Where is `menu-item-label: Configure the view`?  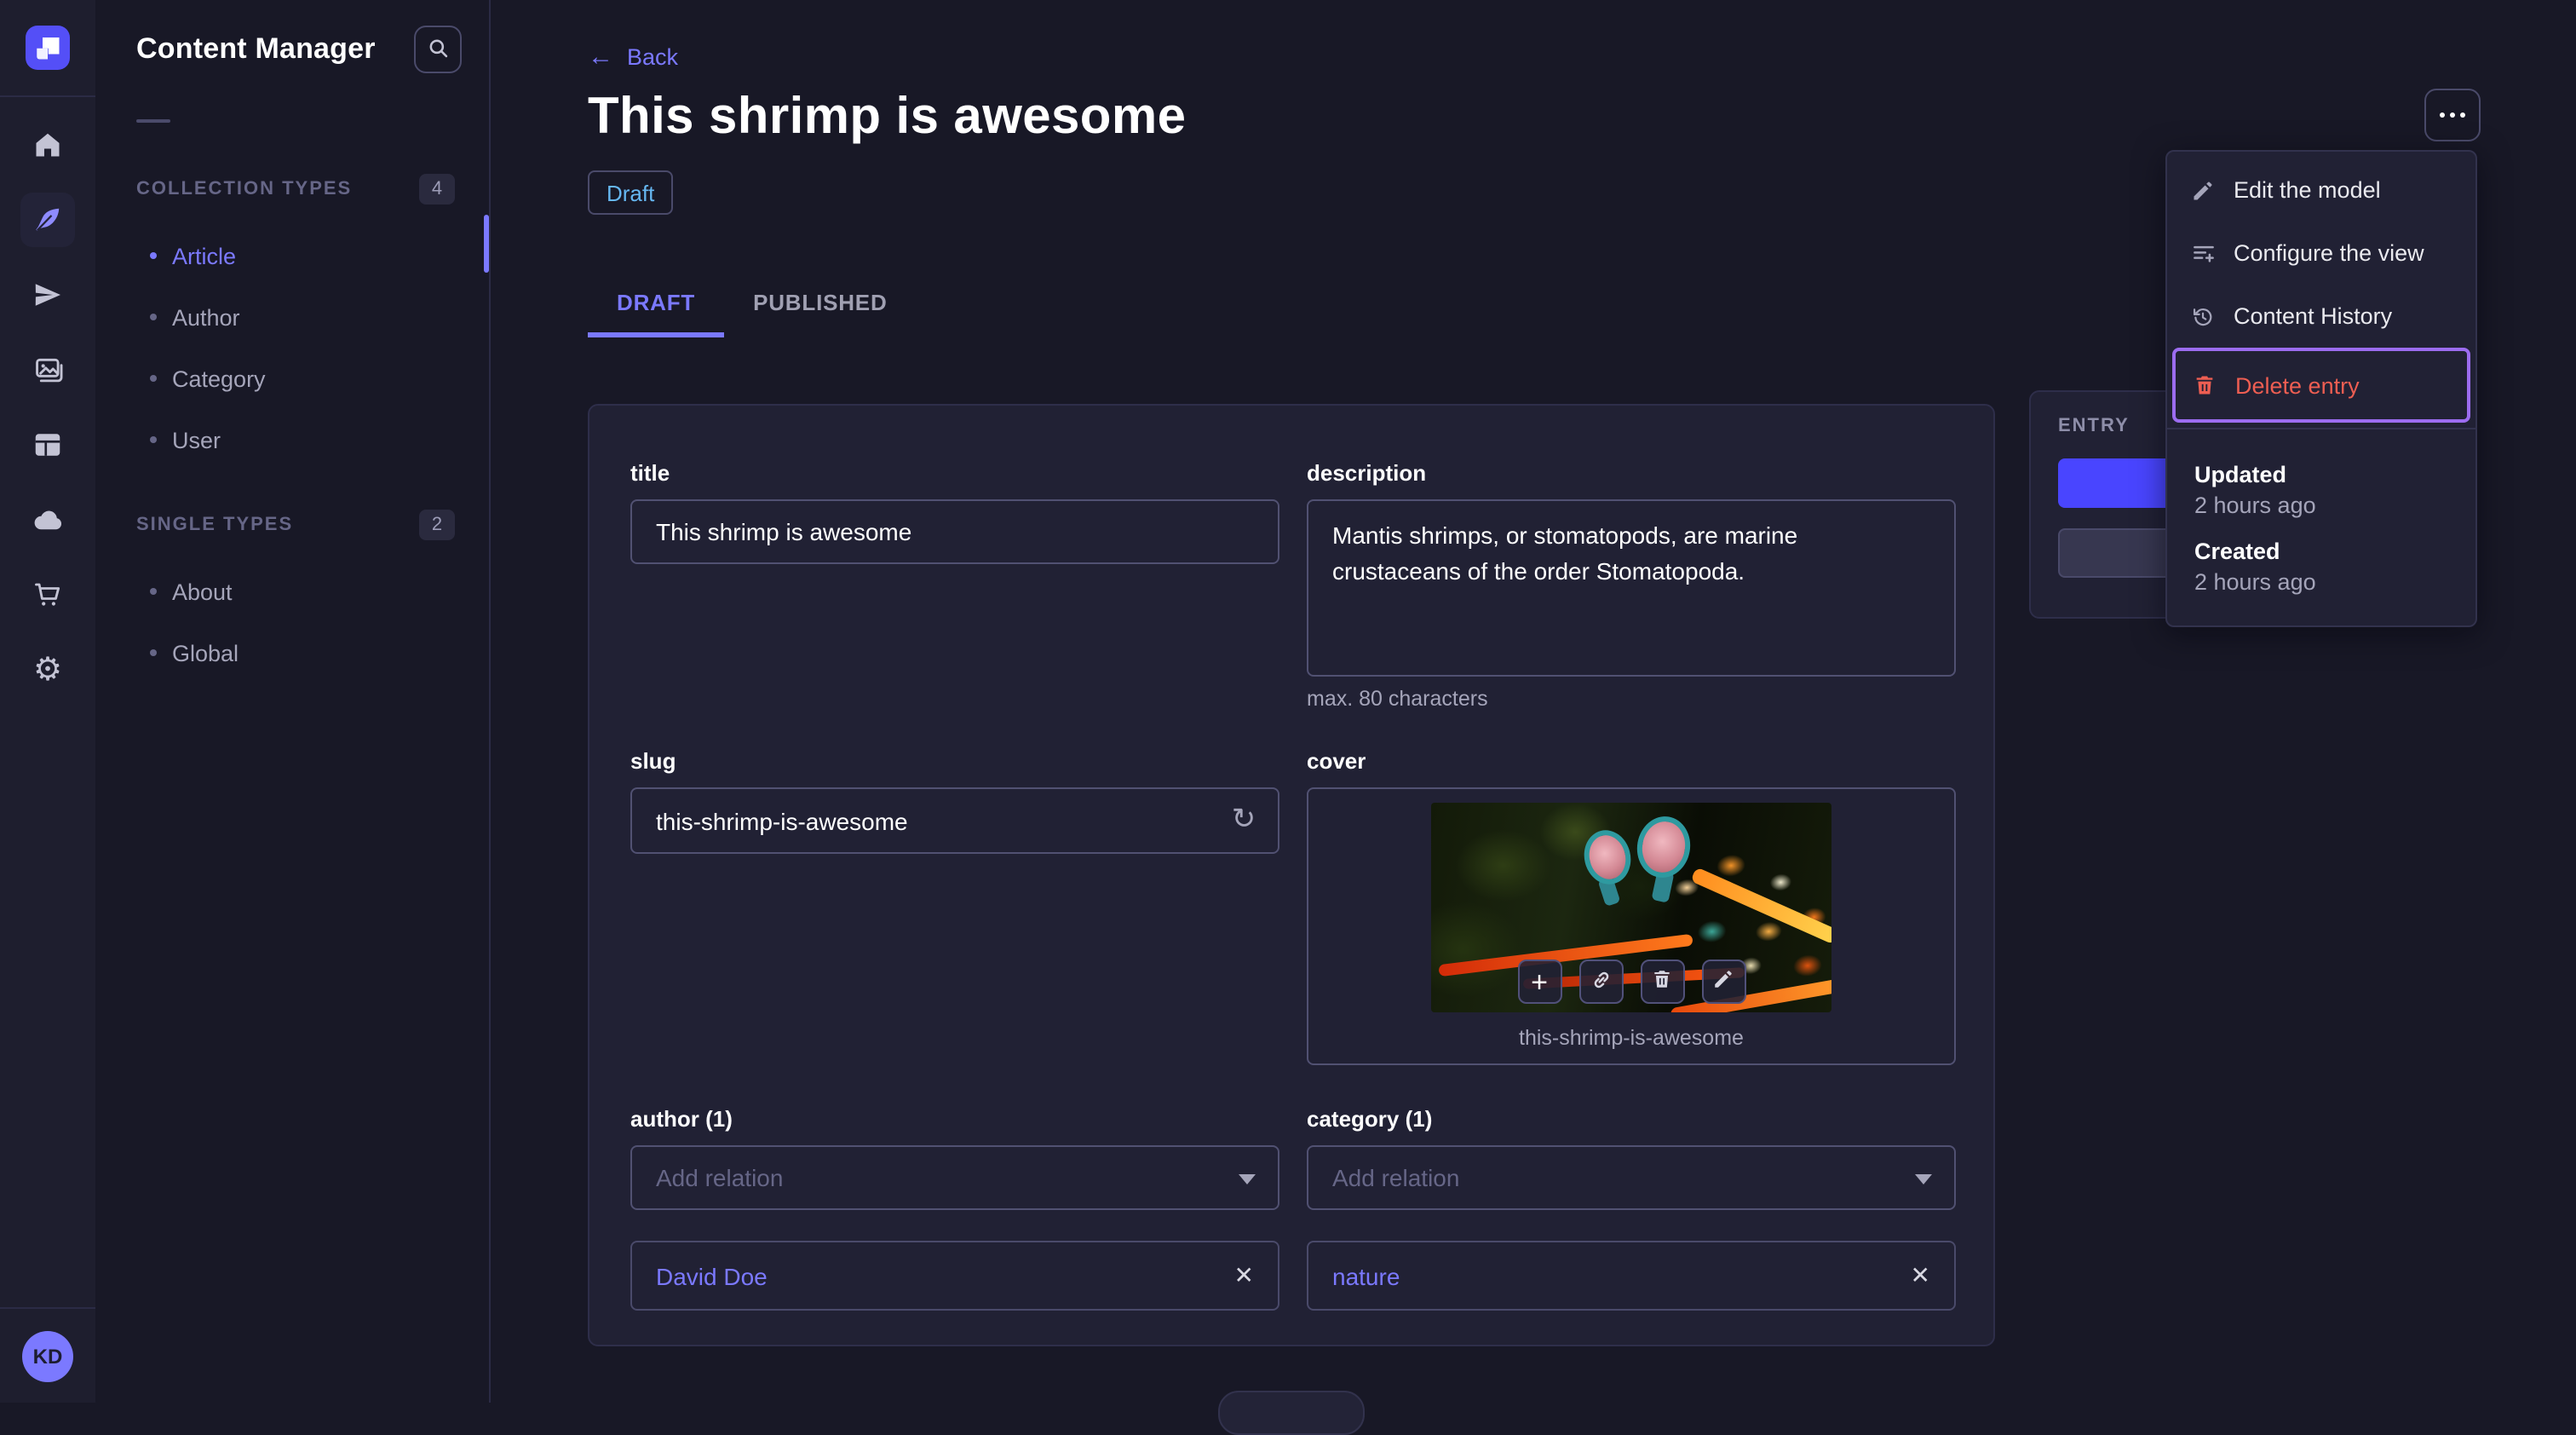
menu-item-label: Configure the view is located at coordinates (2329, 253).